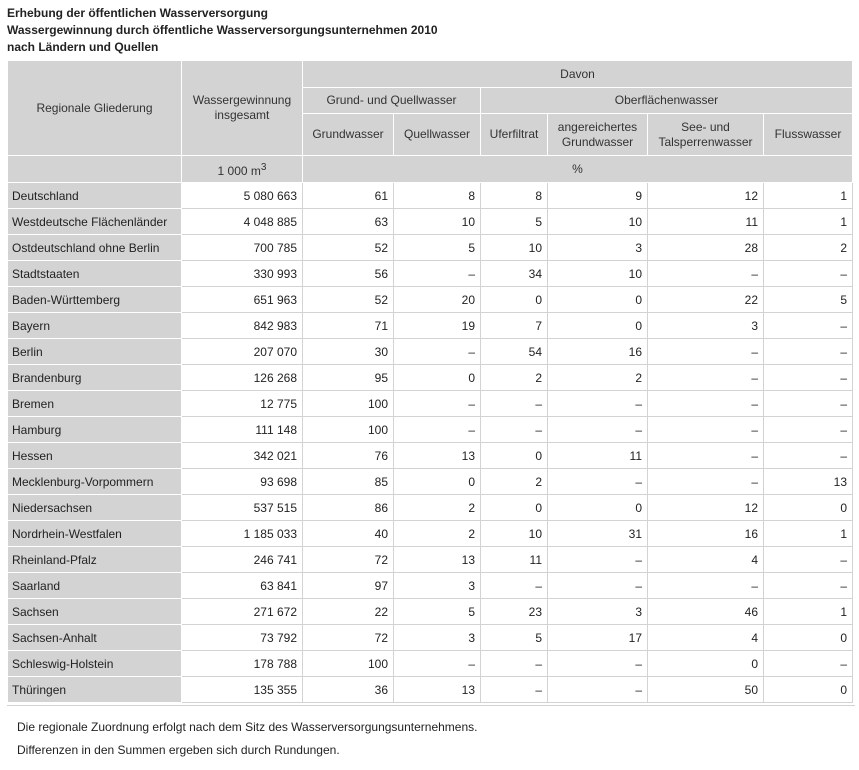  What do you see at coordinates (705, 221) in the screenshot?
I see `percent-cell: 11` at bounding box center [705, 221].